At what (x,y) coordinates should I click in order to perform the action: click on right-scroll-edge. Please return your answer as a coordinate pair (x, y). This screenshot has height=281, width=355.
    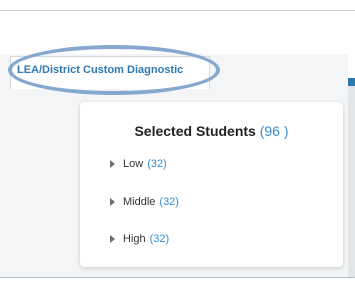
    Looking at the image, I should click on (351, 178).